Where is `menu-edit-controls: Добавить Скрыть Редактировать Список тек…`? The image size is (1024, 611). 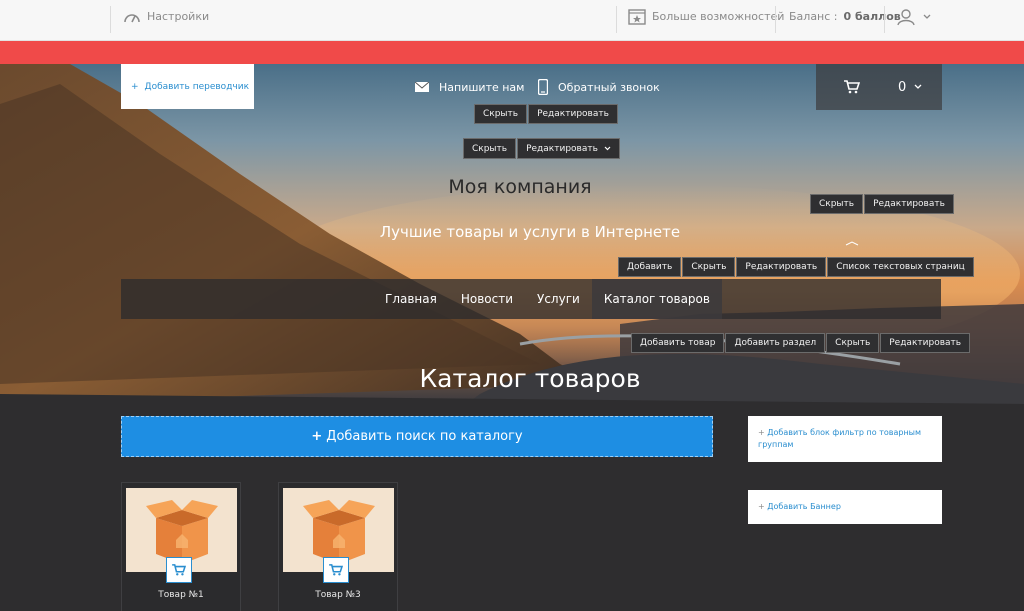
menu-edit-controls: Добавить Скрыть Редактировать Список тек… is located at coordinates (796, 267).